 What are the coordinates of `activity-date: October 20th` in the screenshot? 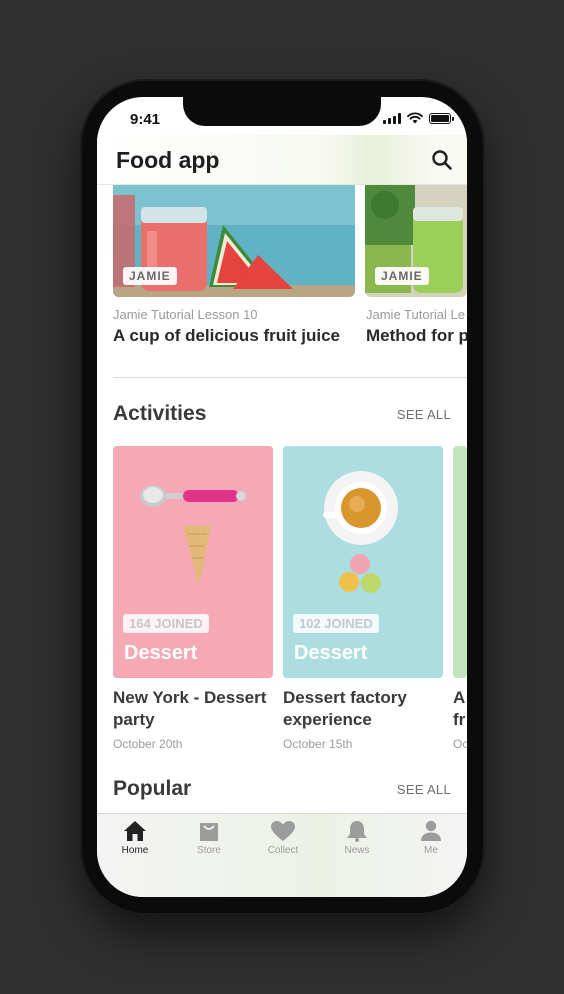 It's located at (148, 744).